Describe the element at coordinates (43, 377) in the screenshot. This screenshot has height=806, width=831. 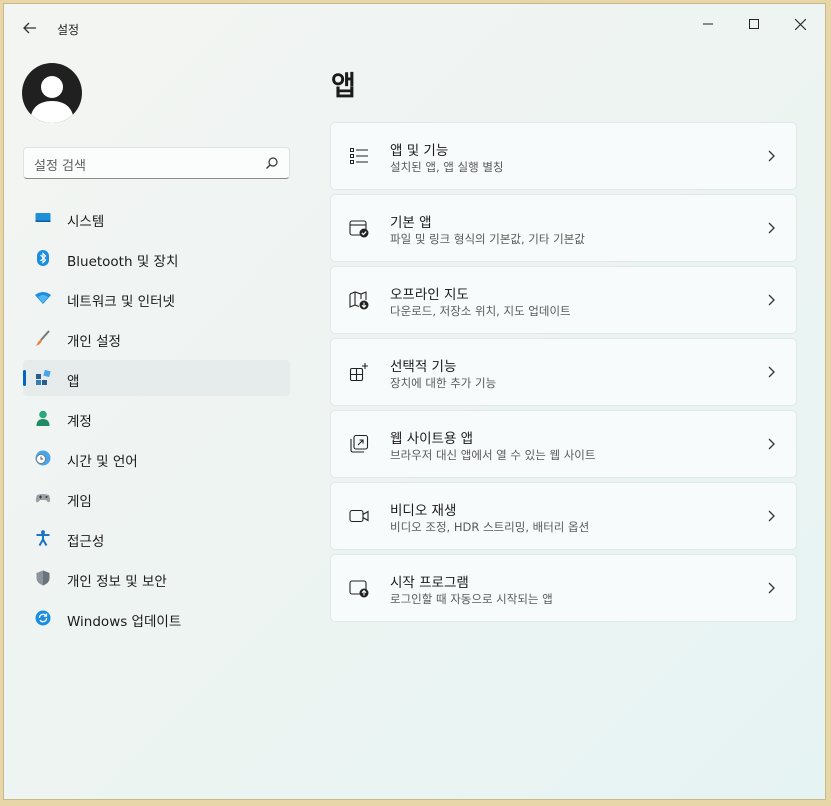
I see `apps-icon` at that location.